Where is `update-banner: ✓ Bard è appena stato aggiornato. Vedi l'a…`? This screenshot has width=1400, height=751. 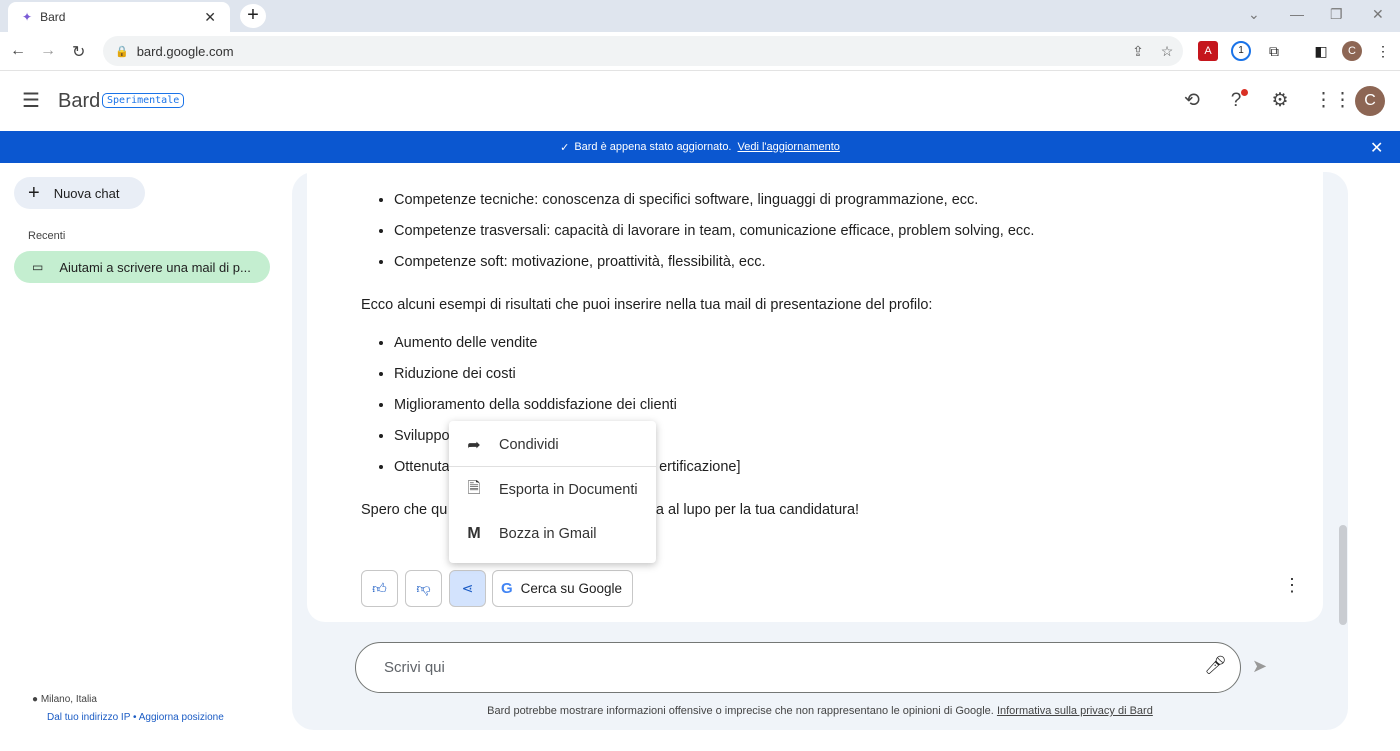
update-banner: ✓ Bard è appena stato aggiornato. Vedi l'a… is located at coordinates (700, 147).